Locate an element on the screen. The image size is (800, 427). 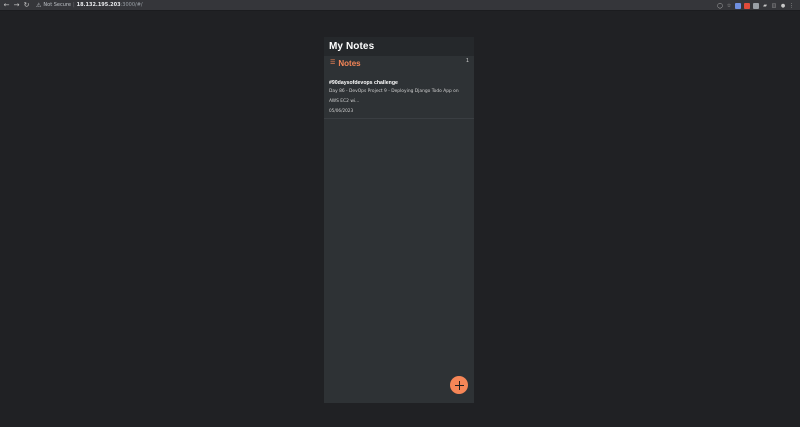
notes-list-icon: ☰ is located at coordinates (333, 62).